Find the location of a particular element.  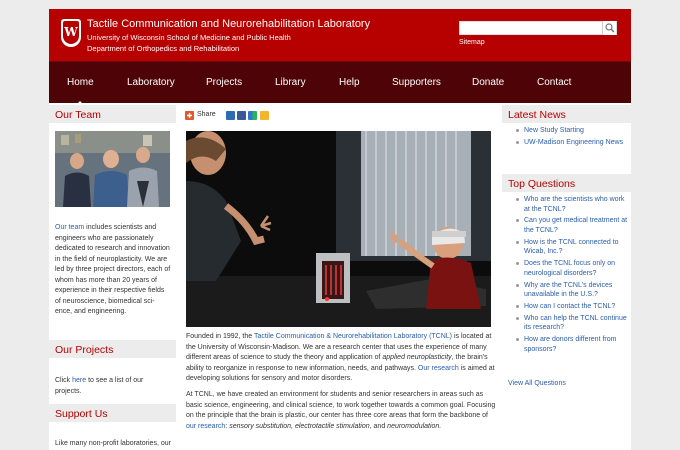

p1-em: applied neuroplasticity is located at coordinates (417, 357).